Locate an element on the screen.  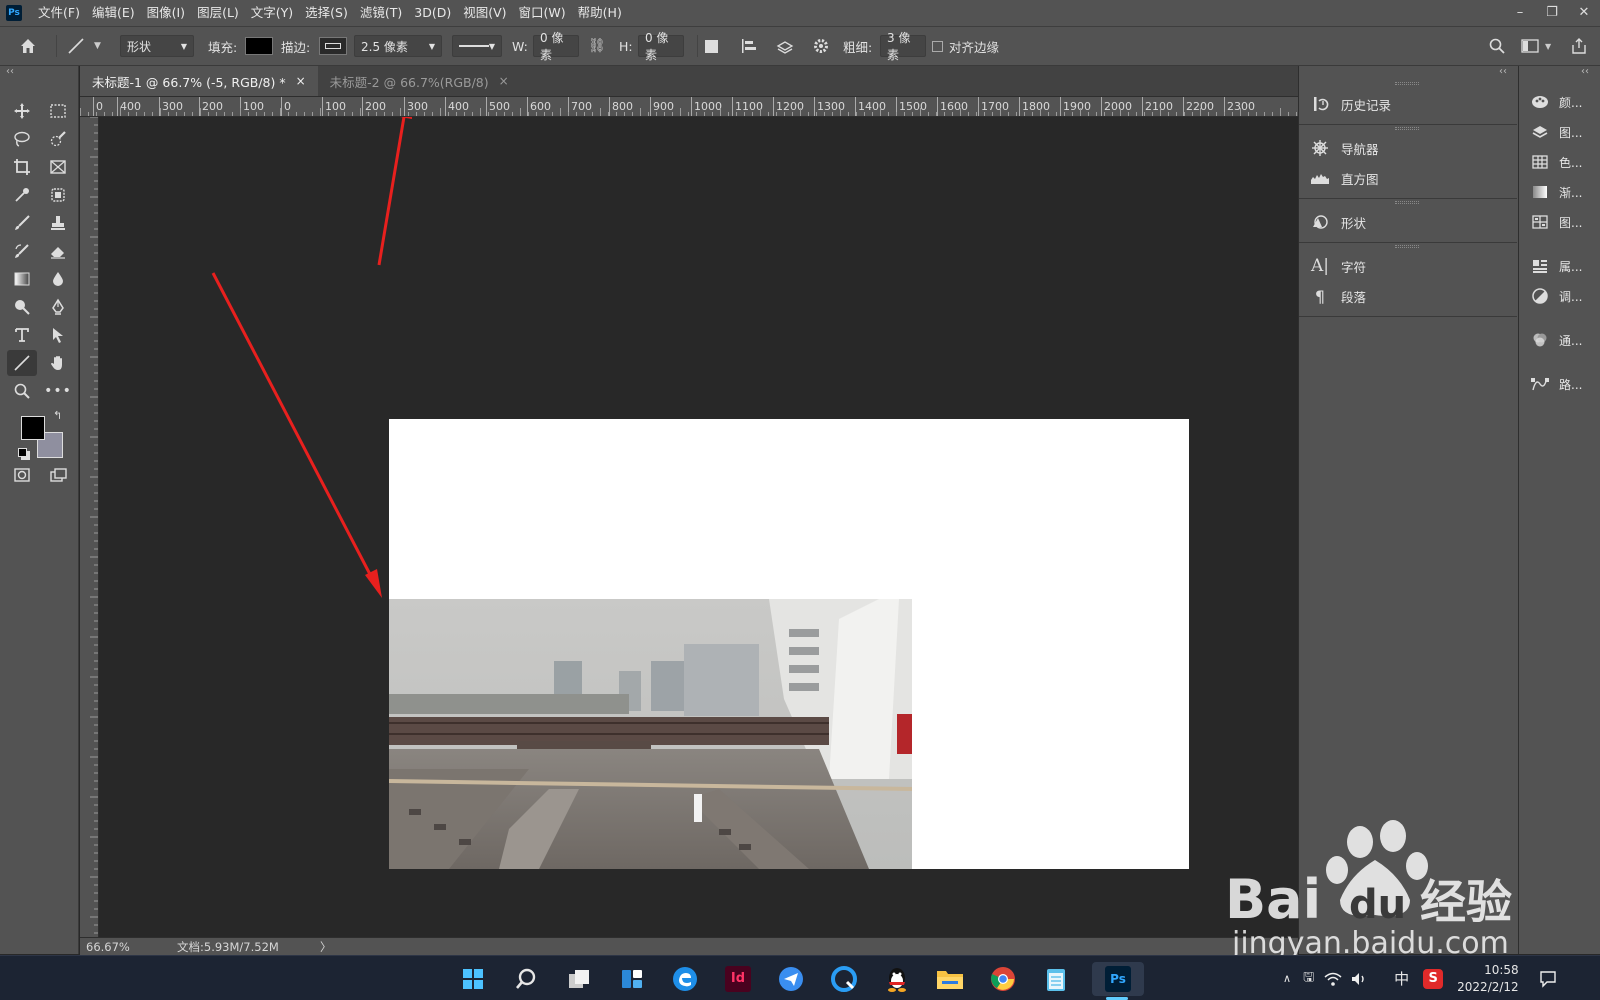
restore-button: ❐ is located at coordinates (1552, 13).